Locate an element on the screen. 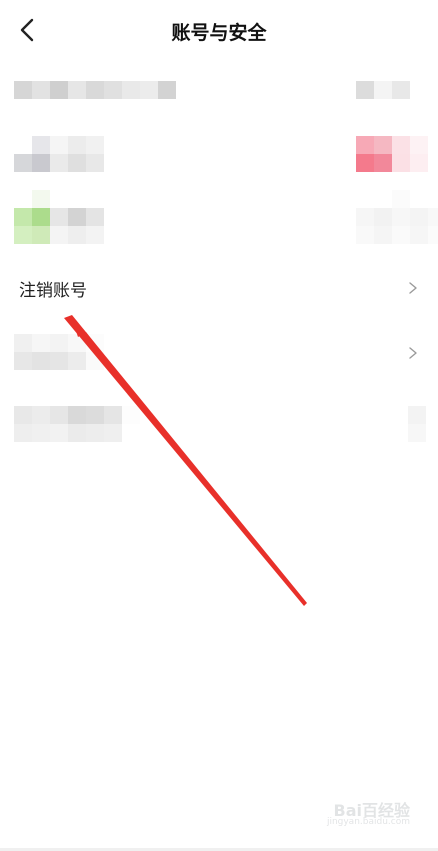  top-nav-bar: 账号与安全 is located at coordinates (219, 31).